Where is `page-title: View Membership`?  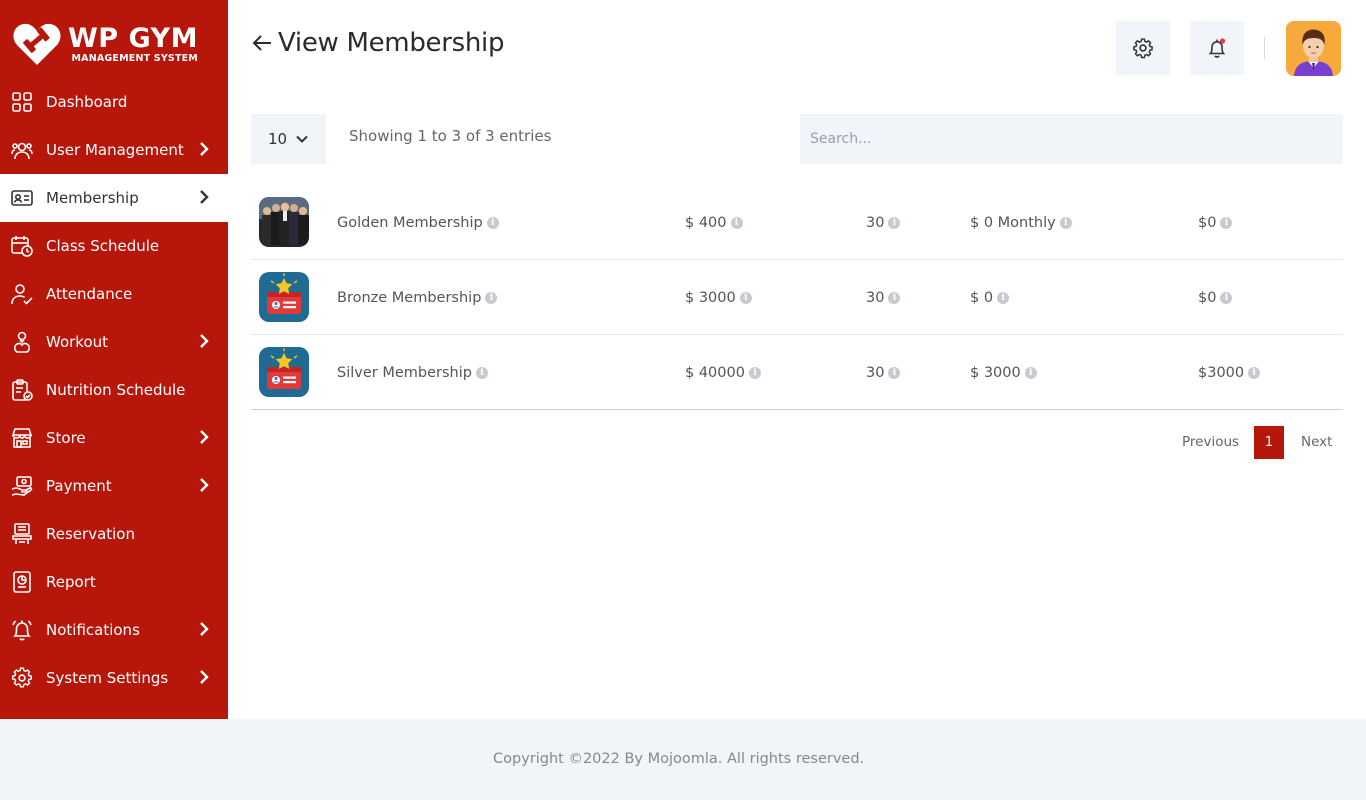 page-title: View Membership is located at coordinates (391, 43).